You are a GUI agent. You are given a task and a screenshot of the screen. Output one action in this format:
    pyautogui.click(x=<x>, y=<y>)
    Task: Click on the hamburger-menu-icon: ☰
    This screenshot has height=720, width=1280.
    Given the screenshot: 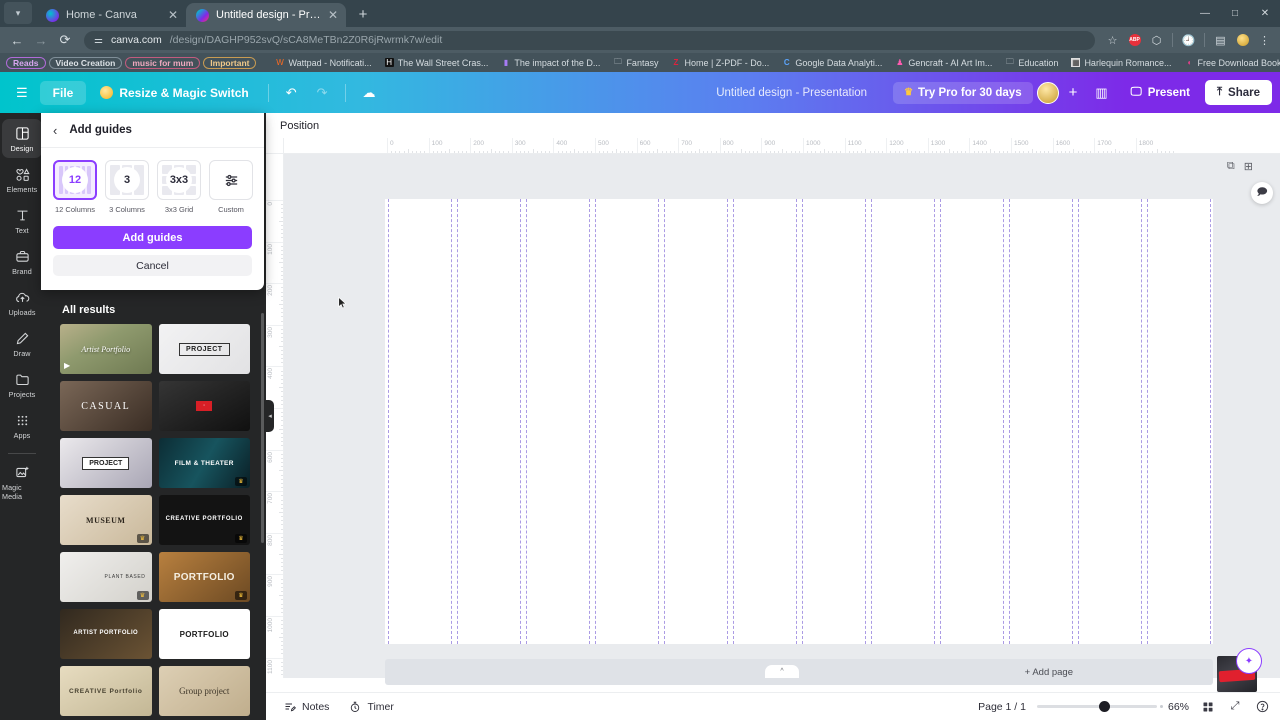 What is the action you would take?
    pyautogui.click(x=22, y=93)
    